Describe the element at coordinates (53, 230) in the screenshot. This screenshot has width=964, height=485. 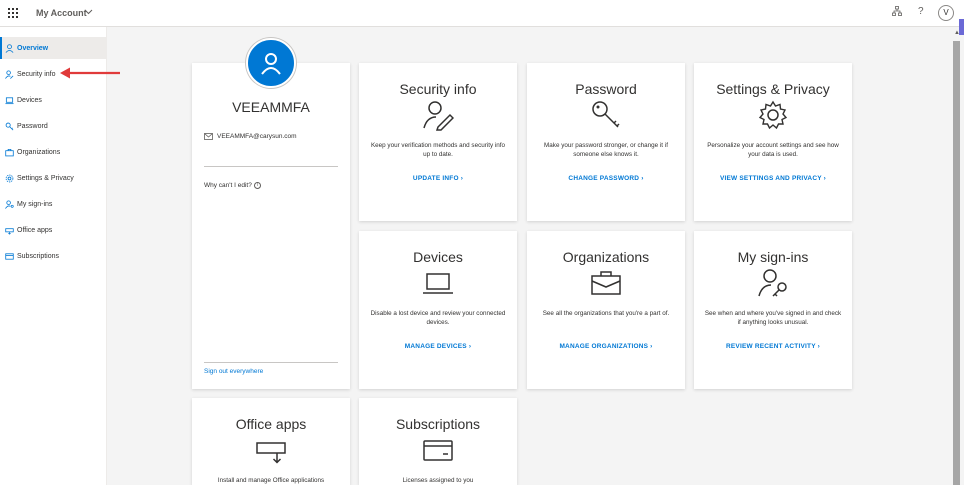
I see `sidebar-item-office-apps: Office apps` at that location.